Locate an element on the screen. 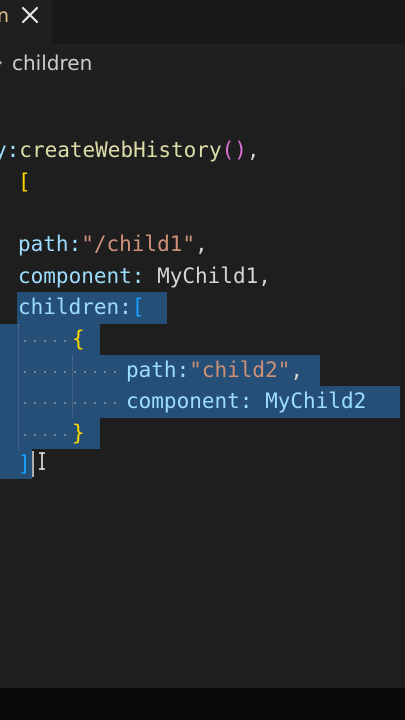 This screenshot has height=720, width=405. editor-tab: n is located at coordinates (26, 22).